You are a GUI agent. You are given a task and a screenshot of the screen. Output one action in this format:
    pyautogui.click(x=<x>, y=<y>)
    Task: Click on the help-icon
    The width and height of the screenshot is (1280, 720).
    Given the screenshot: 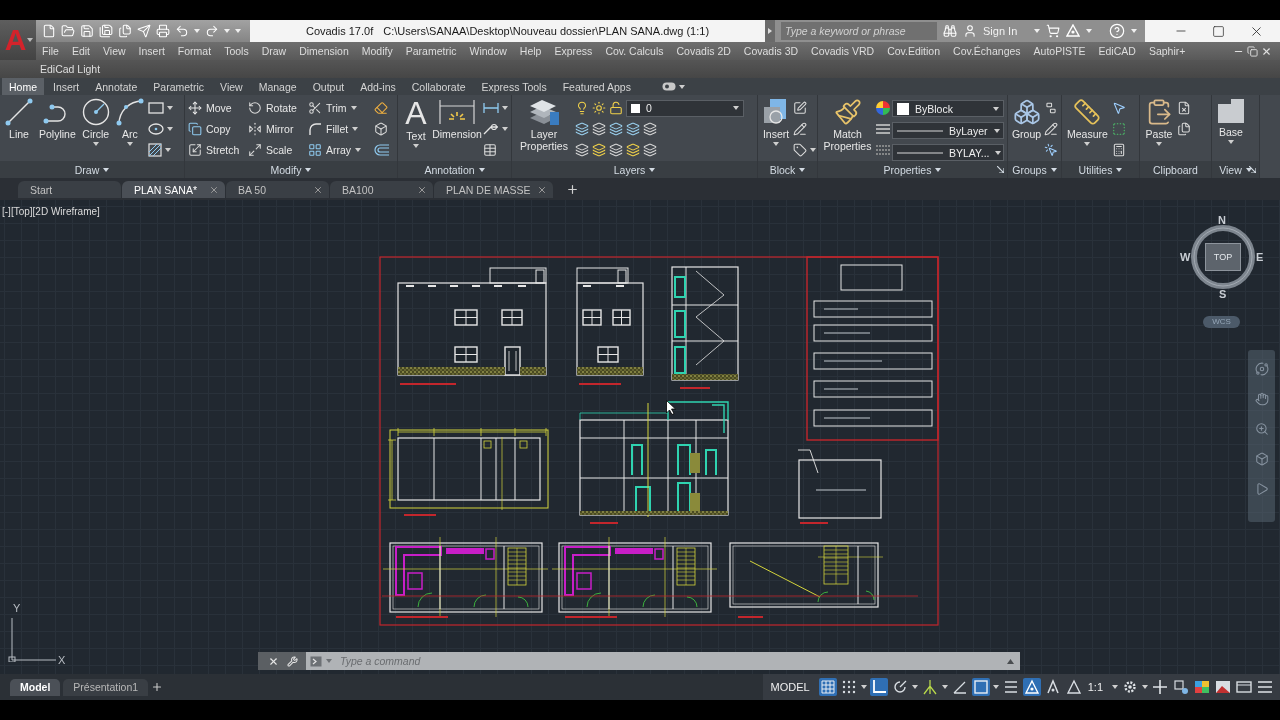 What is the action you would take?
    pyautogui.click(x=1117, y=31)
    